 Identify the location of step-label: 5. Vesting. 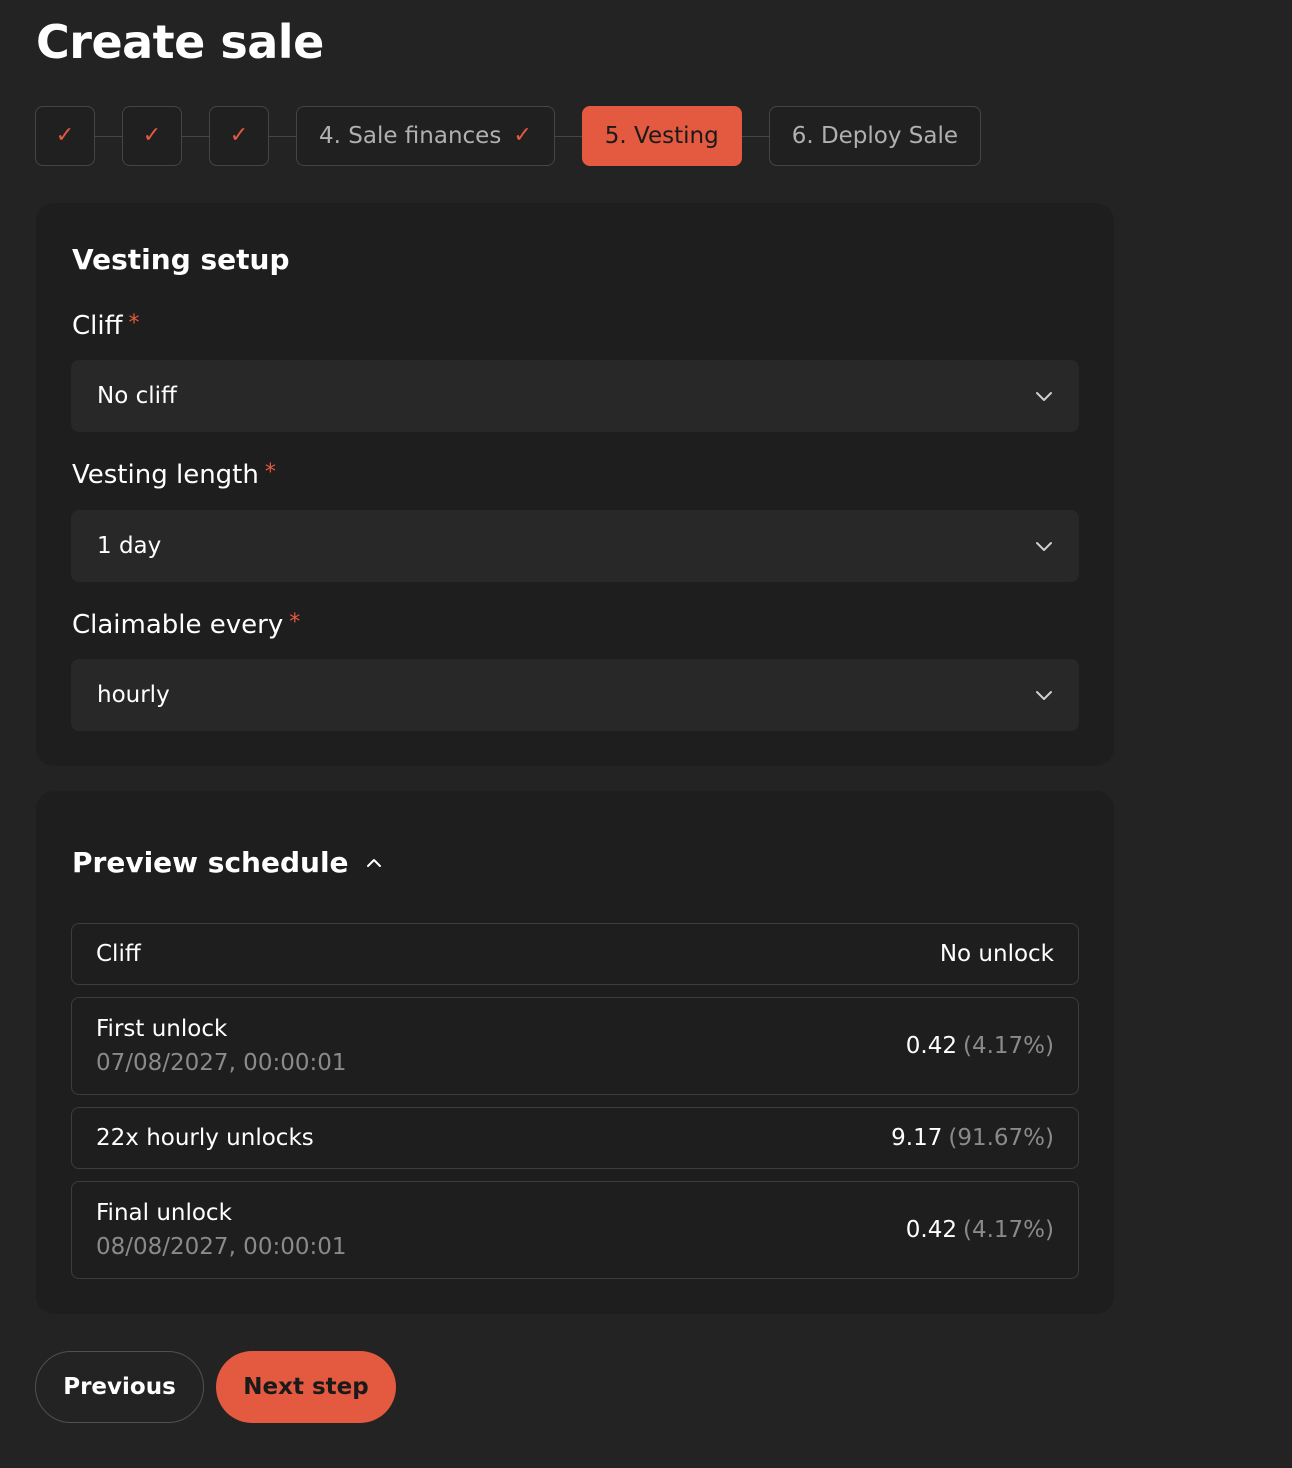
(661, 136).